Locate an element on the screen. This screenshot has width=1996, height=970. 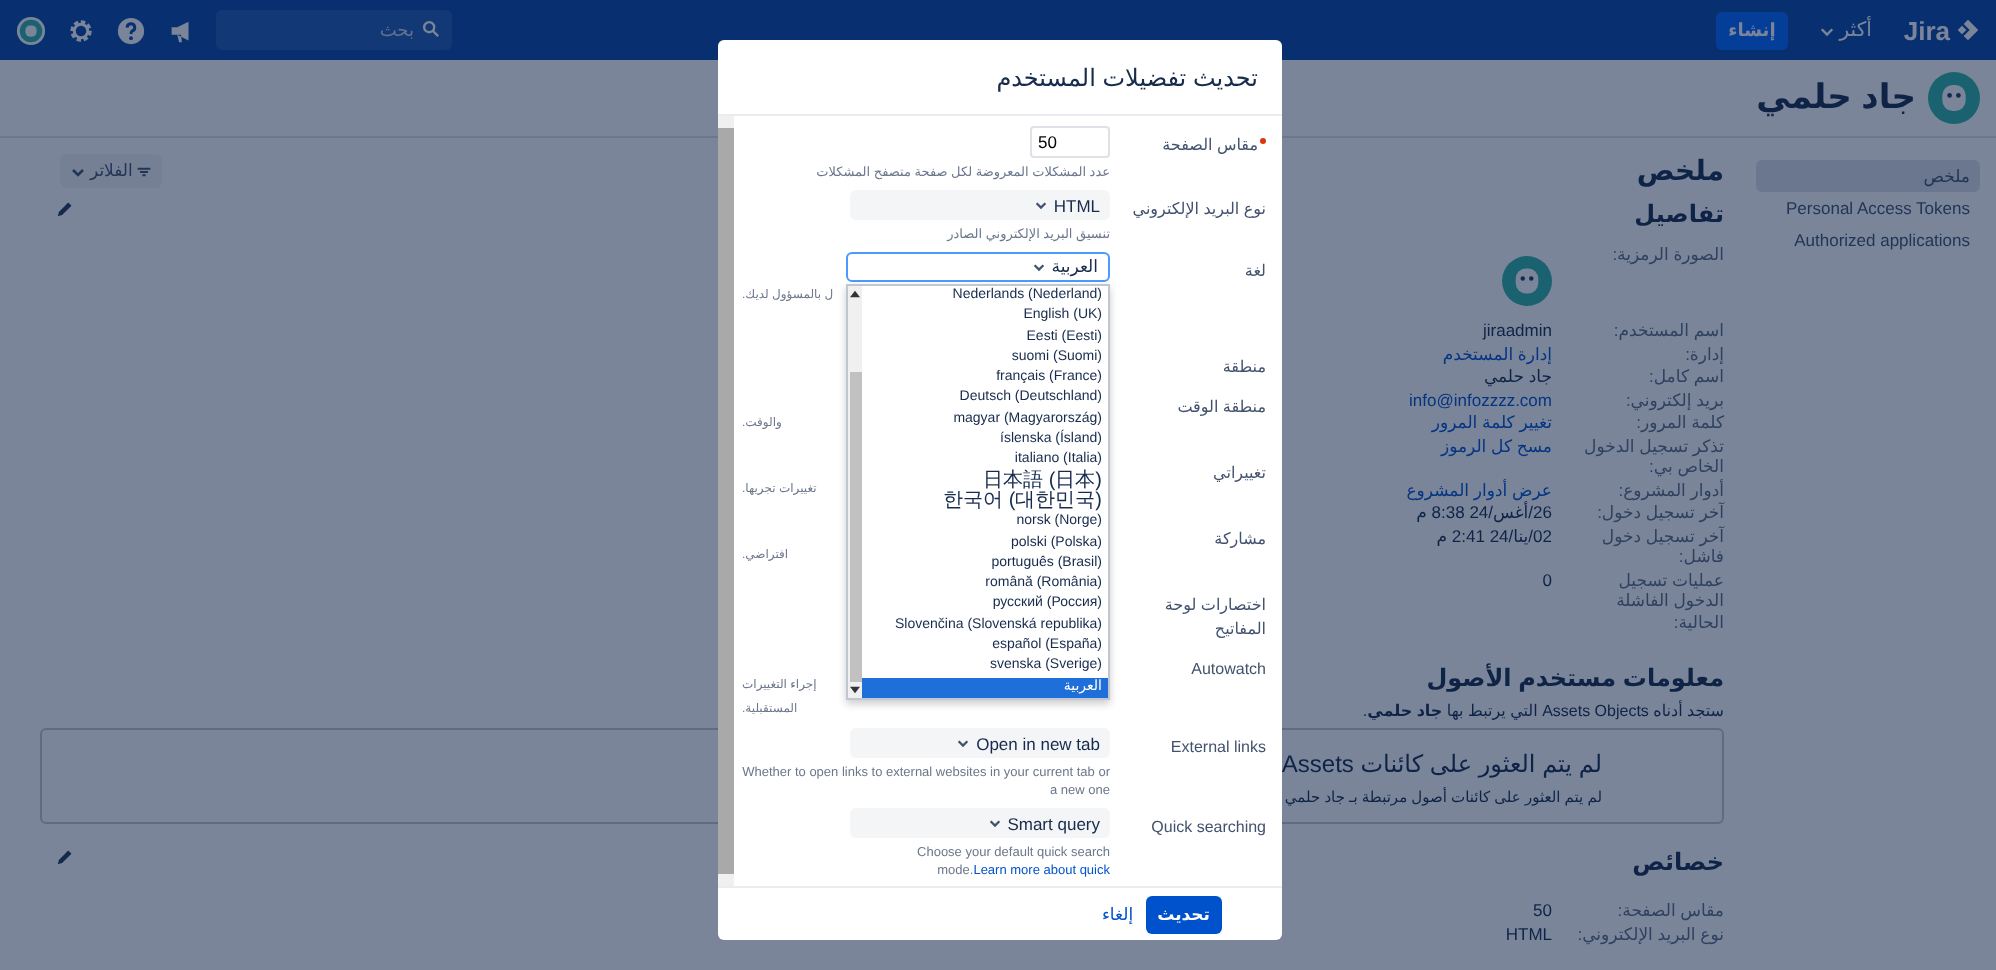
field-label: External links is located at coordinates (1217, 748).